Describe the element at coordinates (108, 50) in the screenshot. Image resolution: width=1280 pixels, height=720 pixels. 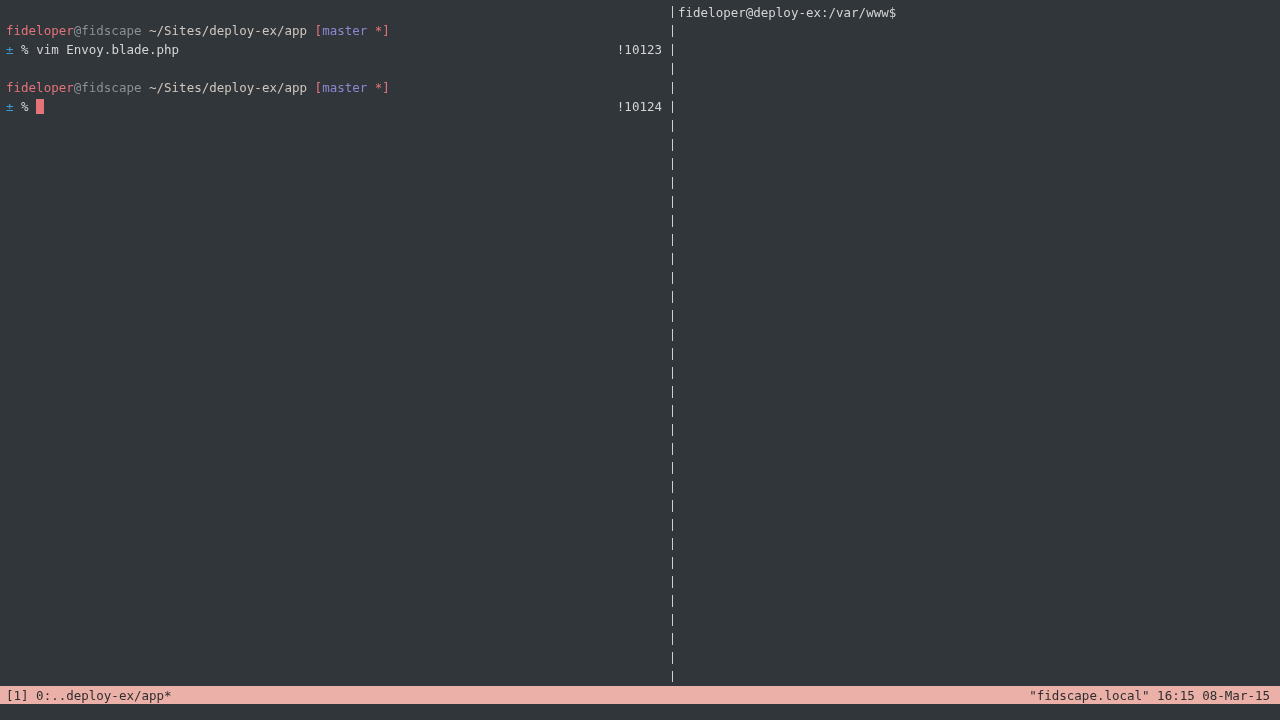
I see `command-text: vim Envoy.blade.php` at that location.